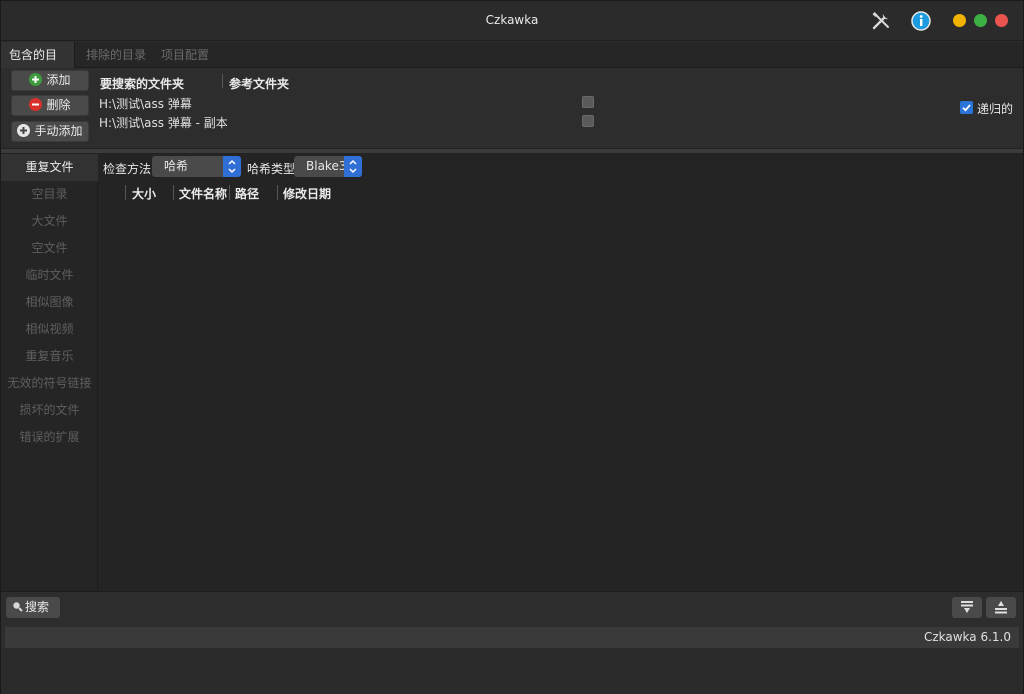 This screenshot has width=1024, height=694. I want to click on plus-circle-icon, so click(24, 130).